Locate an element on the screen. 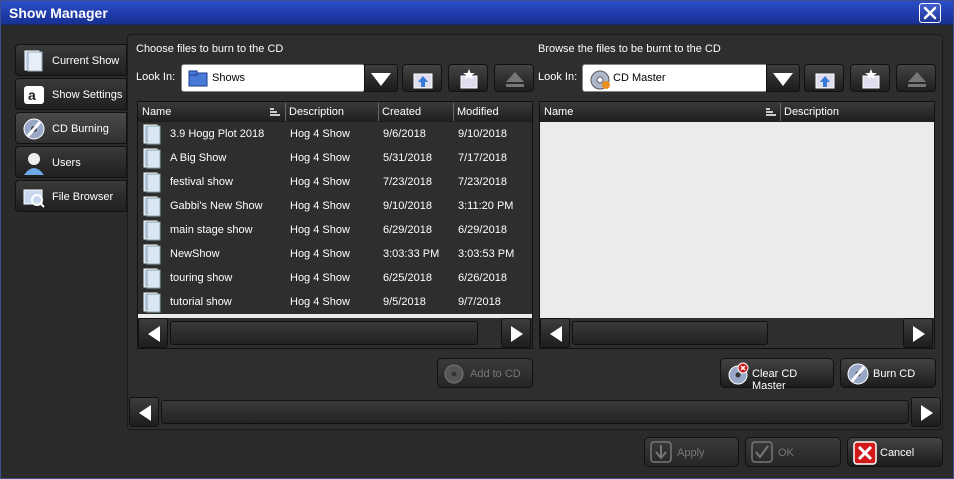  sort-icon is located at coordinates (275, 112).